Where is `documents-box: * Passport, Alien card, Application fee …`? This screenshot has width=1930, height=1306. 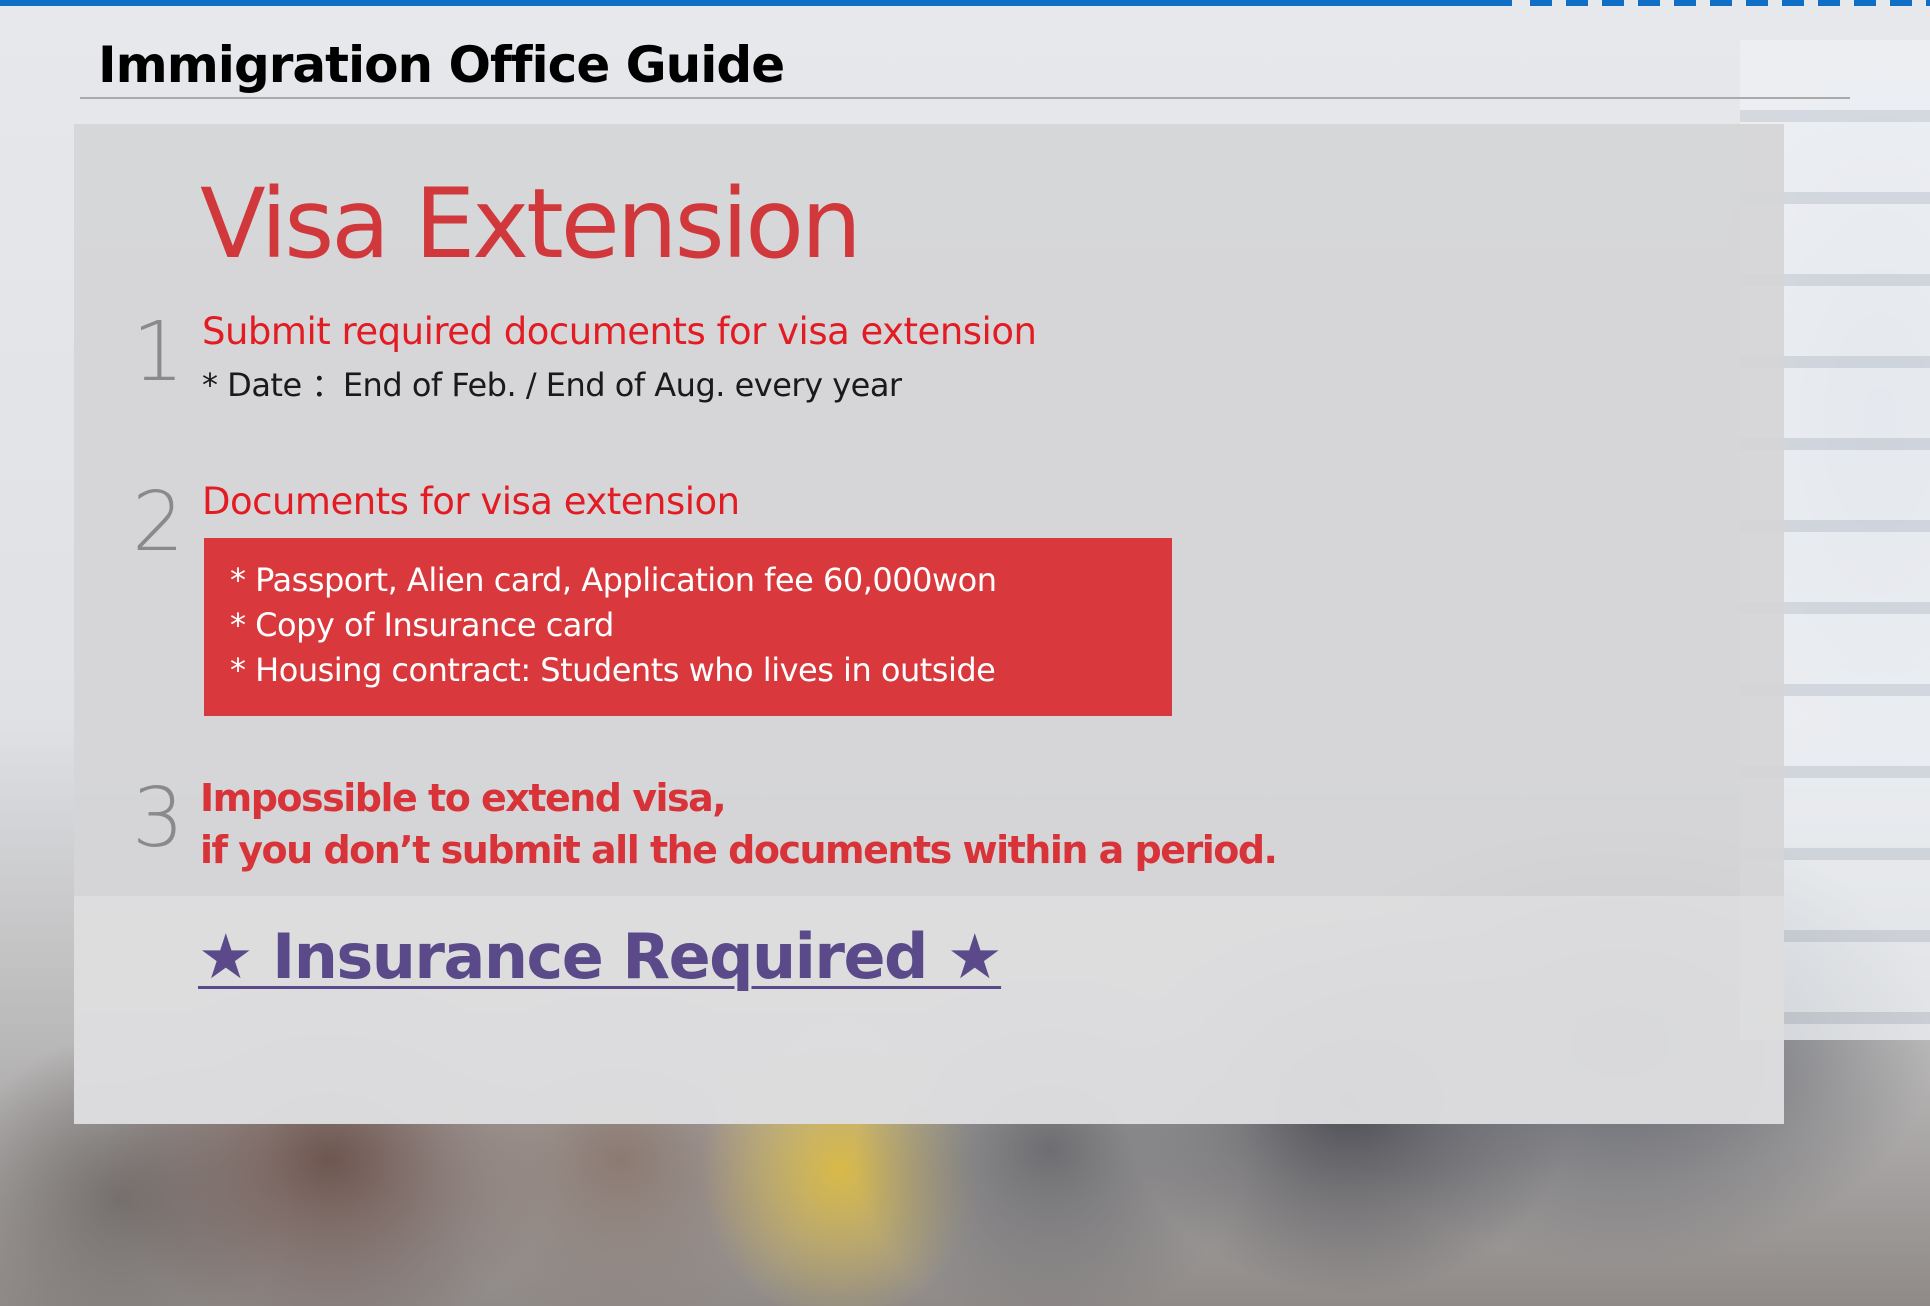
documents-box: * Passport, Alien card, Application fee … is located at coordinates (688, 627).